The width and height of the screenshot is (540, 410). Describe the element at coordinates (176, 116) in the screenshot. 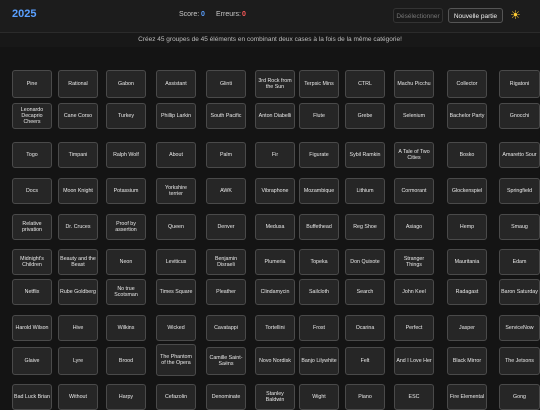

I see `tile: Phillip Larkin` at that location.